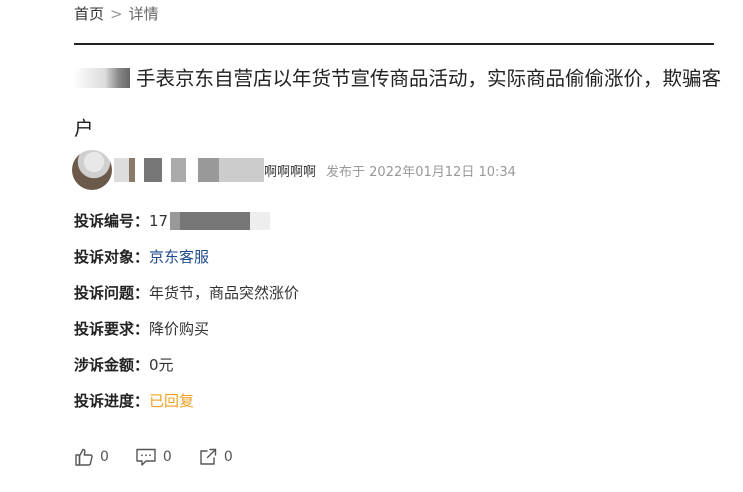 The image size is (743, 492). What do you see at coordinates (112, 365) in the screenshot?
I see `field-label: 涉诉金额：` at bounding box center [112, 365].